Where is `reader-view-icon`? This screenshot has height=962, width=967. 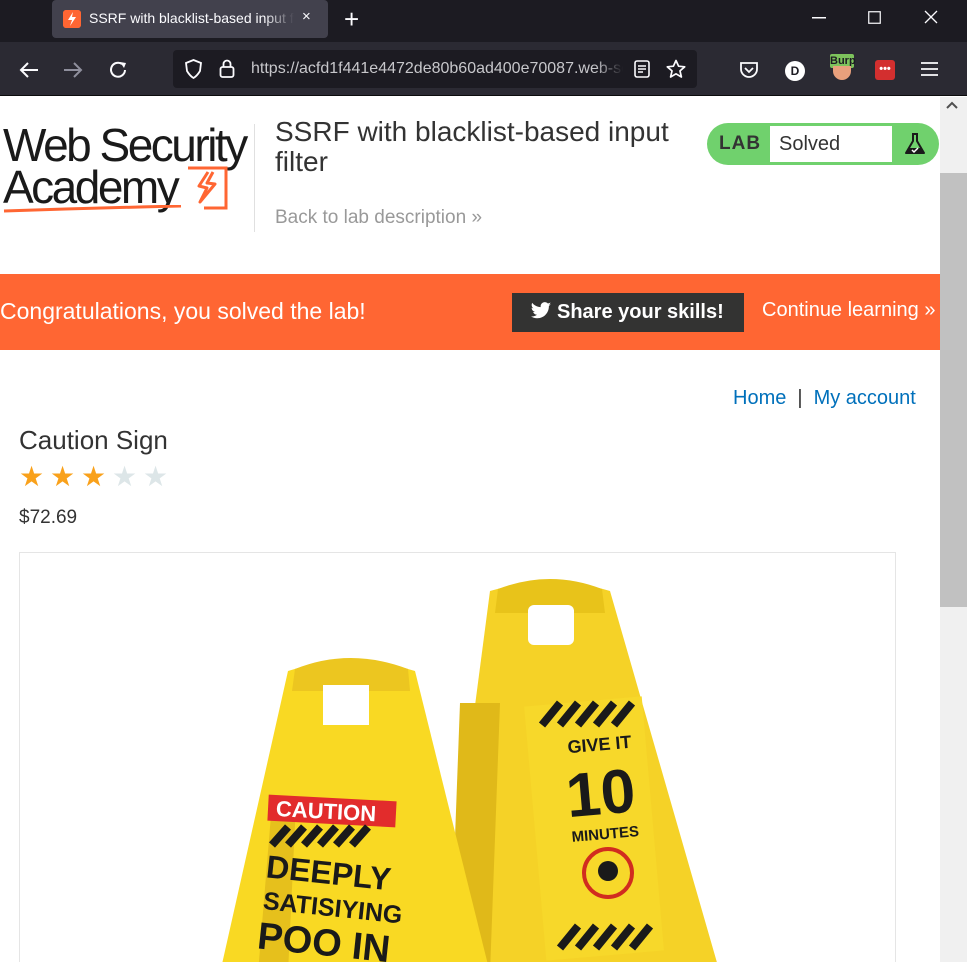 reader-view-icon is located at coordinates (642, 69).